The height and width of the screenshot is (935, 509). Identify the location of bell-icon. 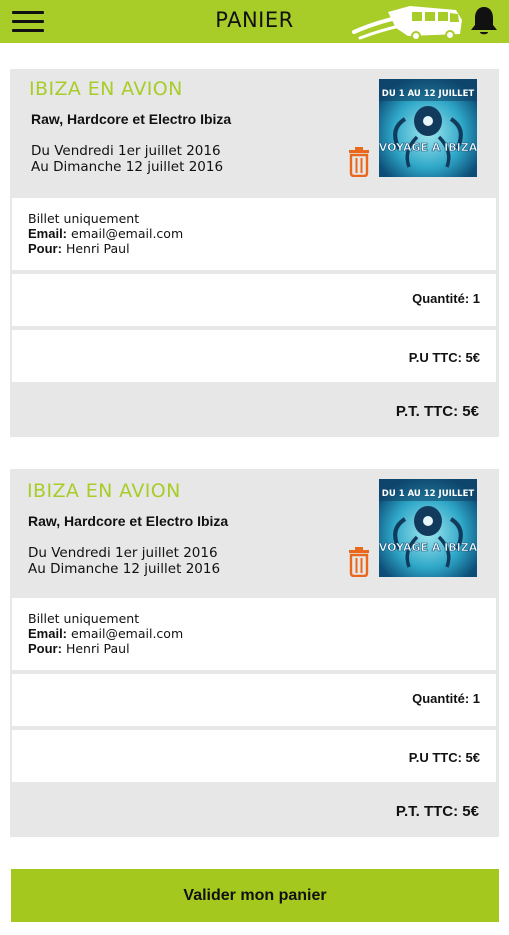
(484, 21).